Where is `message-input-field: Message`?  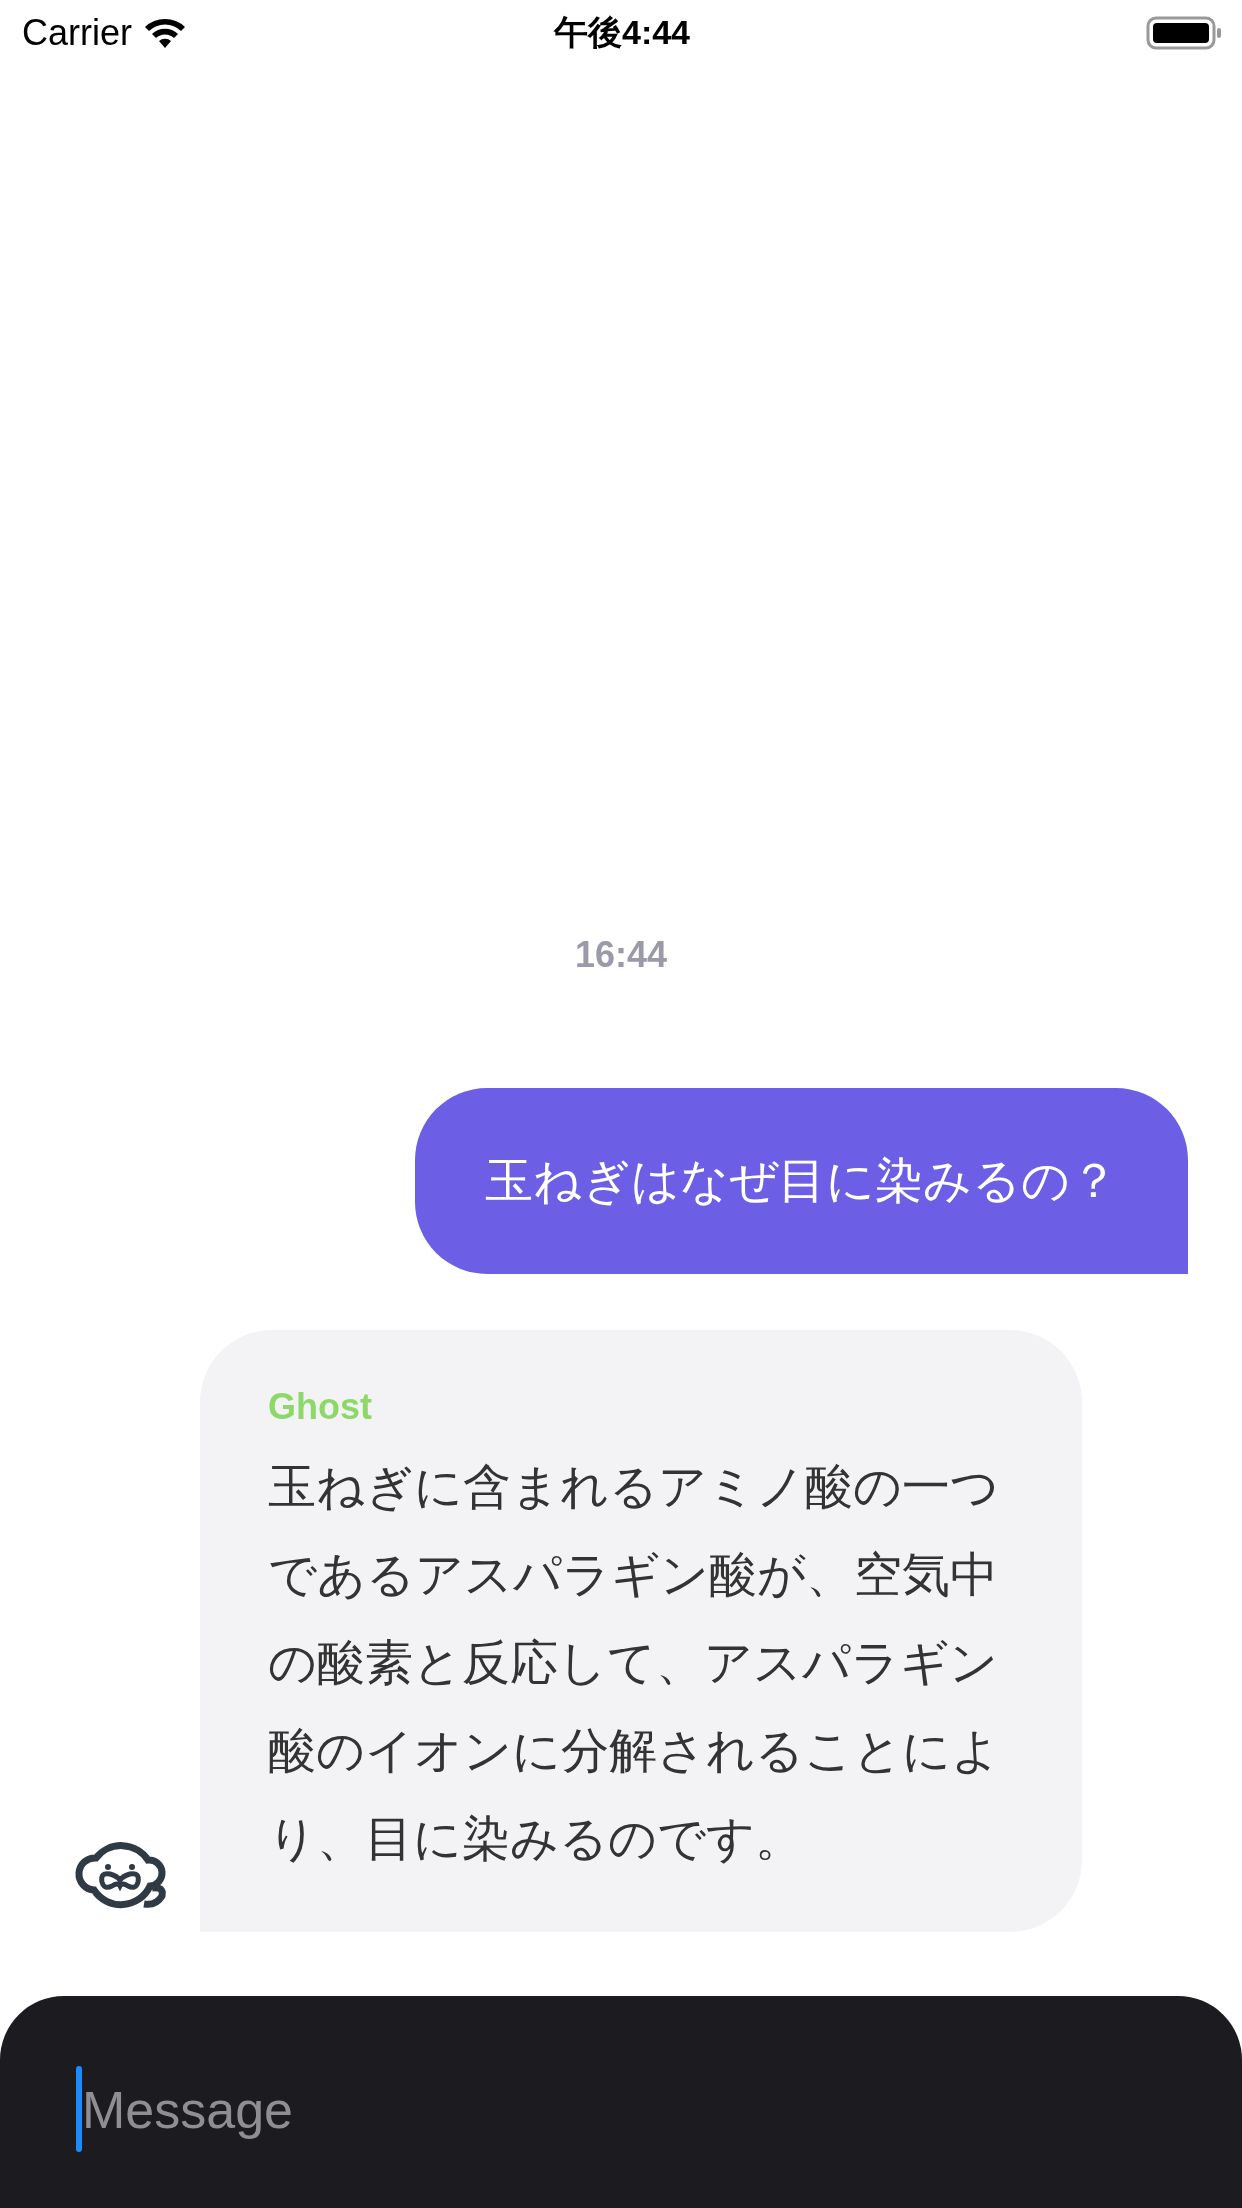
message-input-field: Message is located at coordinates (621, 2102).